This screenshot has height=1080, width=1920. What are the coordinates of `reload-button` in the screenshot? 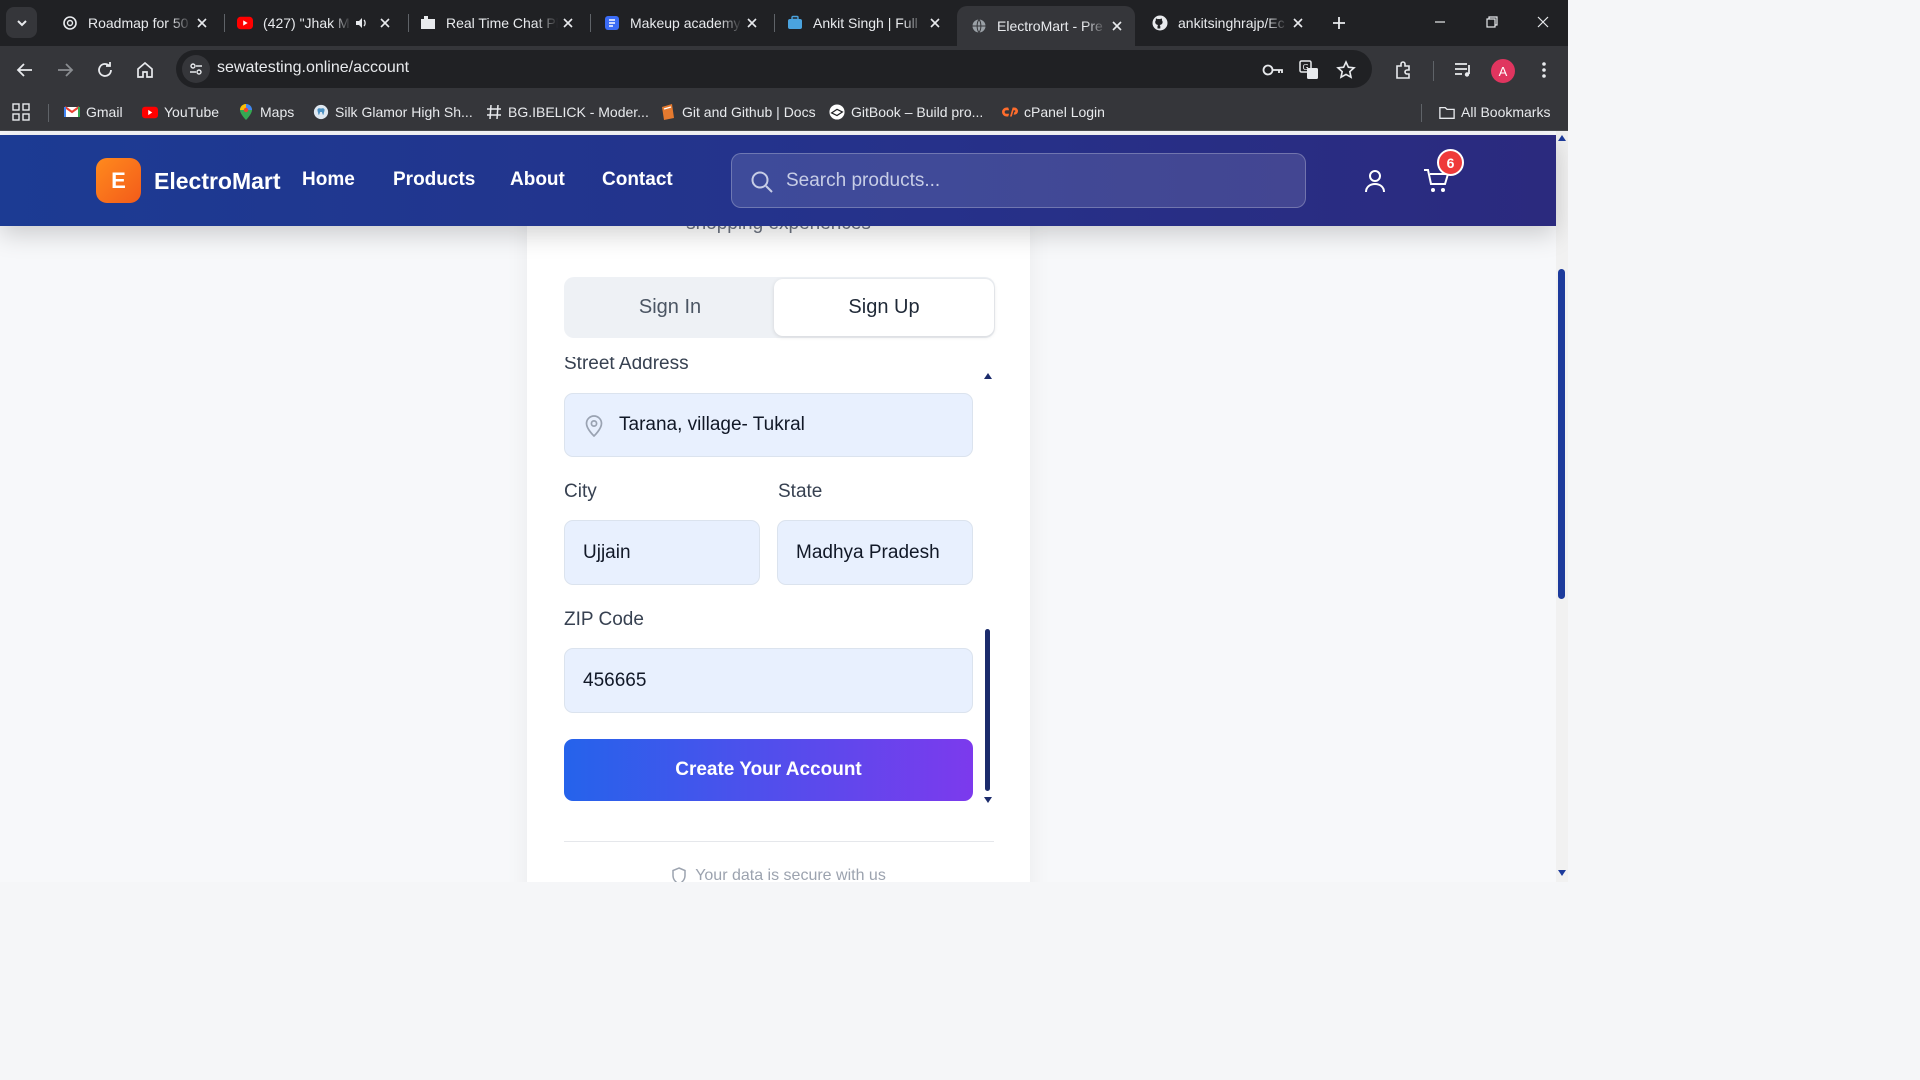 It's located at (105, 70).